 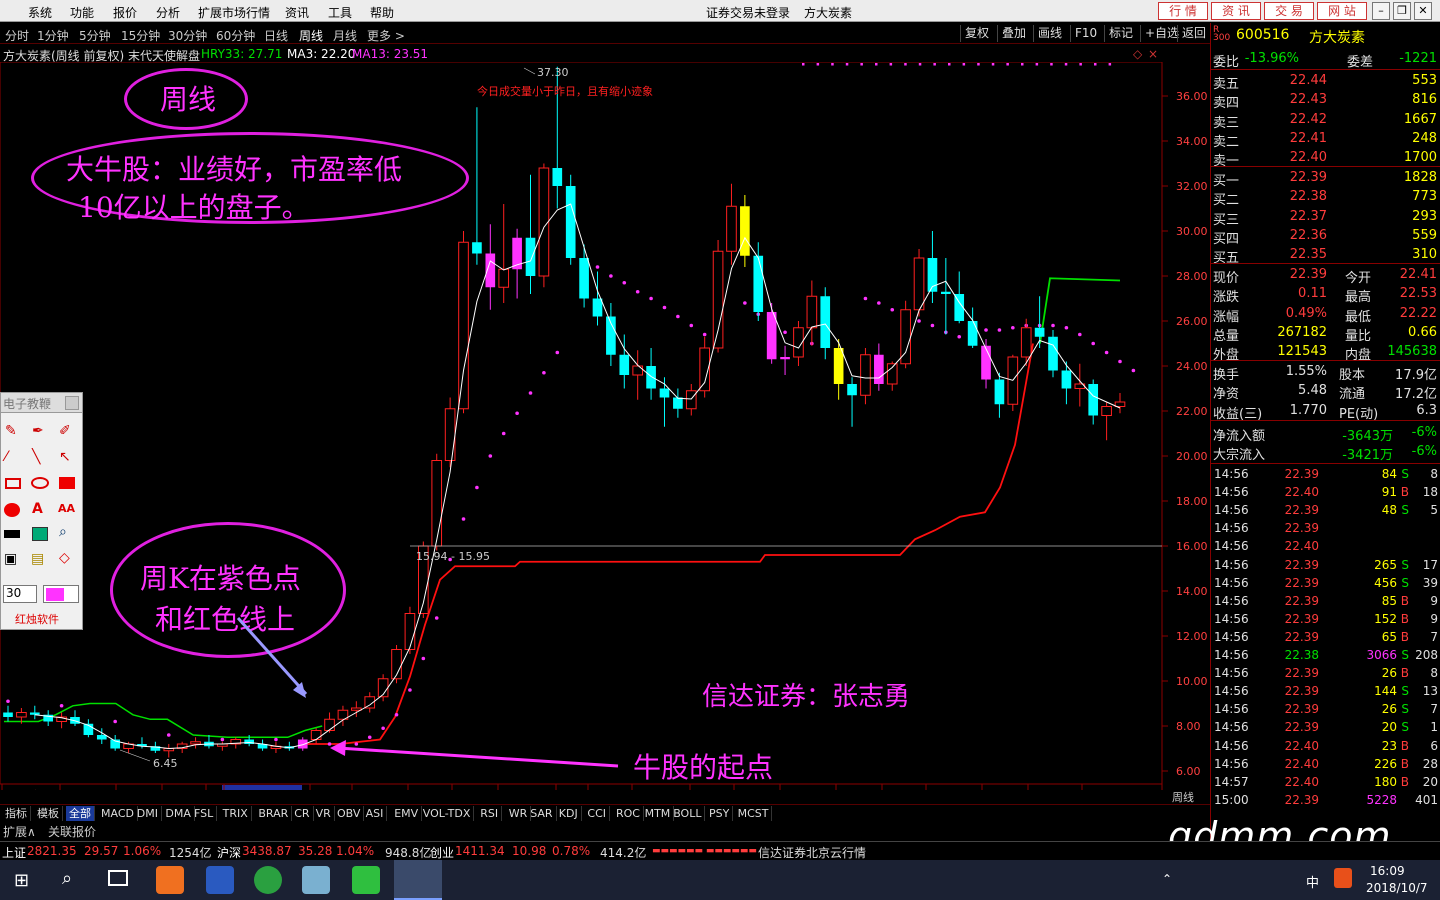 I want to click on indicator-tab: OBV, so click(x=349, y=813).